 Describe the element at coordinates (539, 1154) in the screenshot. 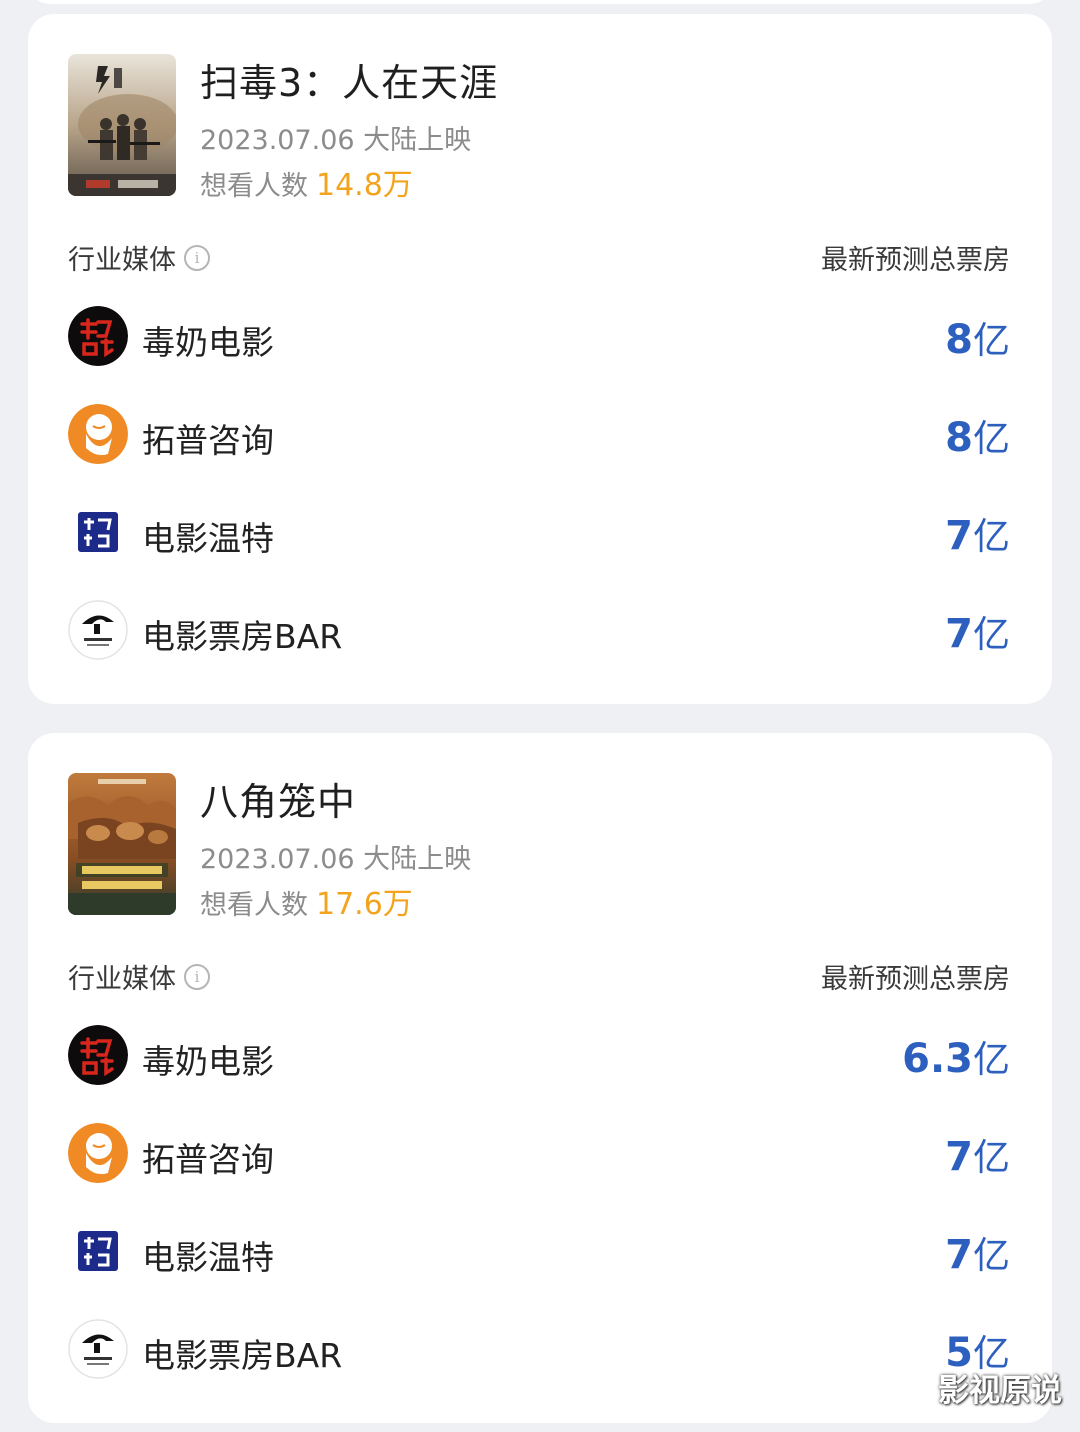

I see `prediction-row: 拓普咨询 7亿` at that location.